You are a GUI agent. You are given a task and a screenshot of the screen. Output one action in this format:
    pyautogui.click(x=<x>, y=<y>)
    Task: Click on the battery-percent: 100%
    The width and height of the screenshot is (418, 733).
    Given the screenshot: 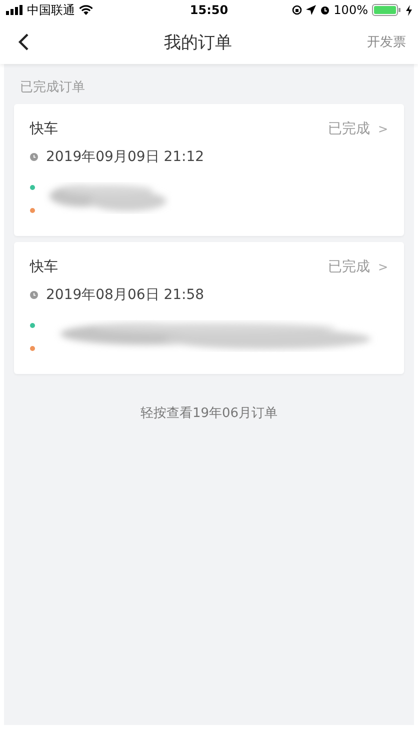 What is the action you would take?
    pyautogui.click(x=351, y=10)
    